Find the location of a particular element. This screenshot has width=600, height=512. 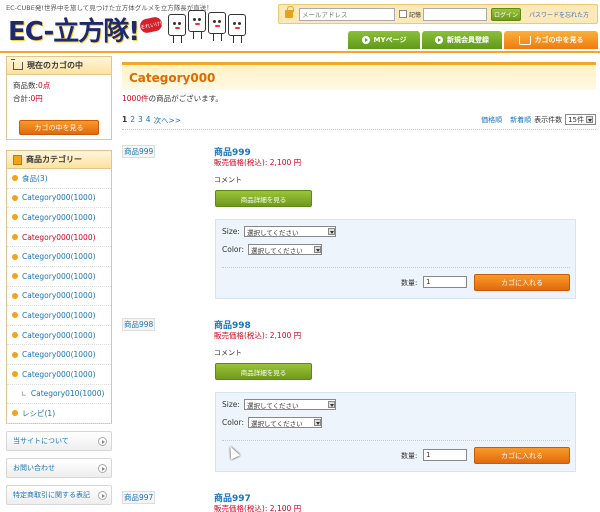

email-field is located at coordinates (347, 14).